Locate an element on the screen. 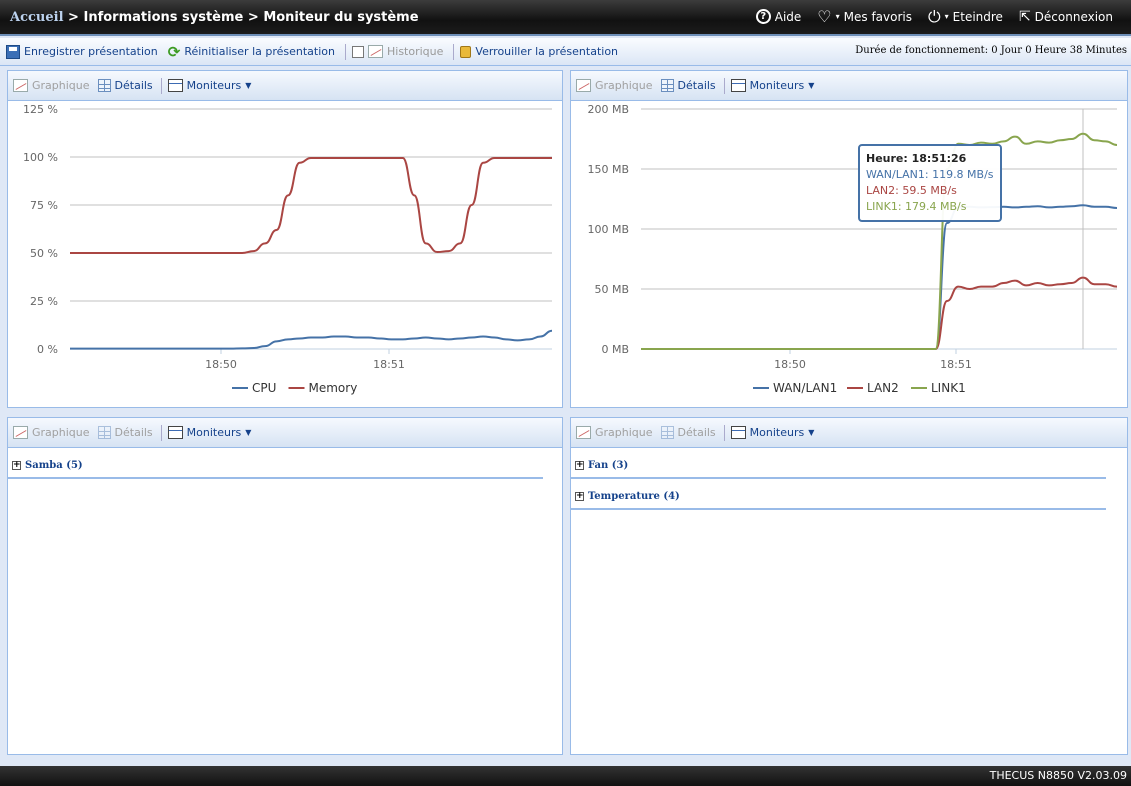  y-tick-label: 200 MB is located at coordinates (608, 109).